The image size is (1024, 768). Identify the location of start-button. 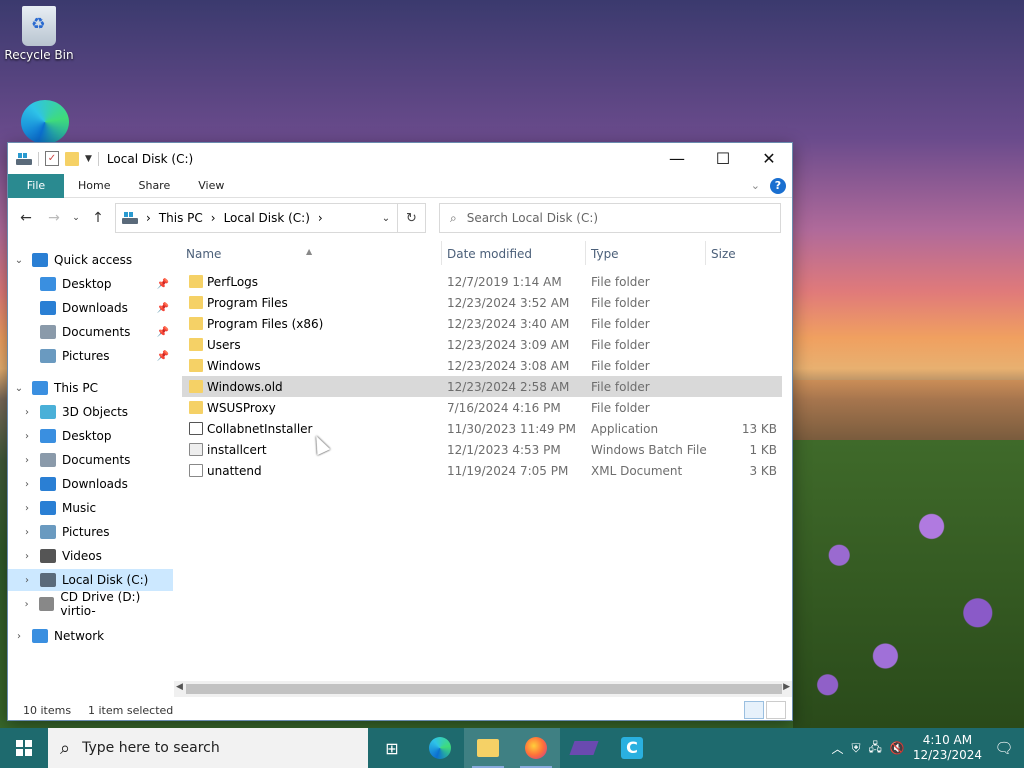
(24, 748).